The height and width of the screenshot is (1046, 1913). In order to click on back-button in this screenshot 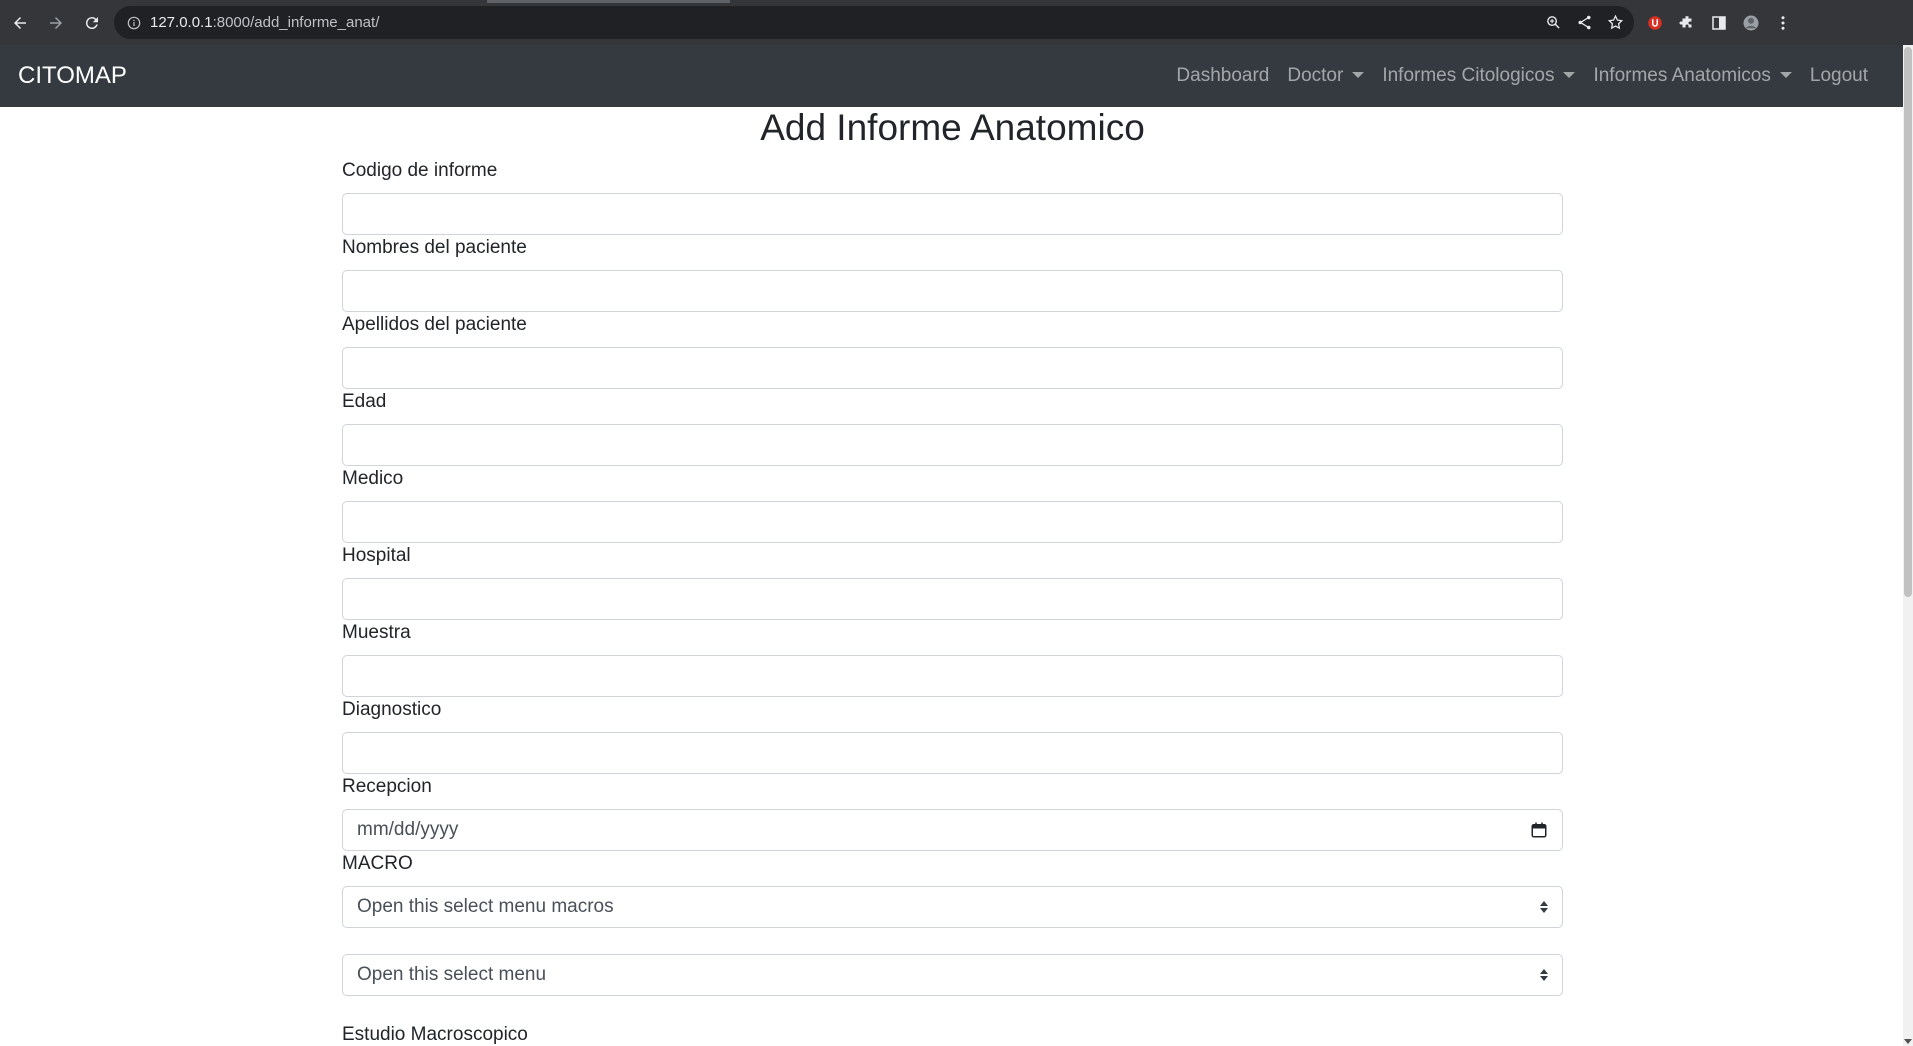, I will do `click(20, 23)`.